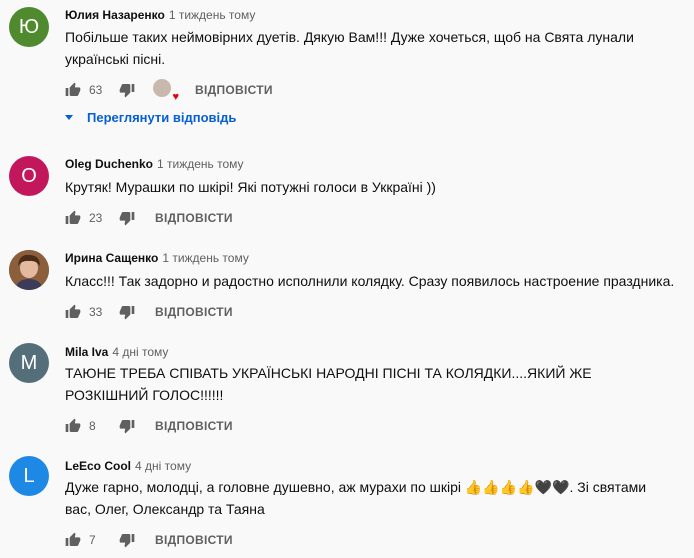 This screenshot has width=694, height=558. Describe the element at coordinates (166, 91) in the screenshot. I see `creator-heart-icon: ♥` at that location.